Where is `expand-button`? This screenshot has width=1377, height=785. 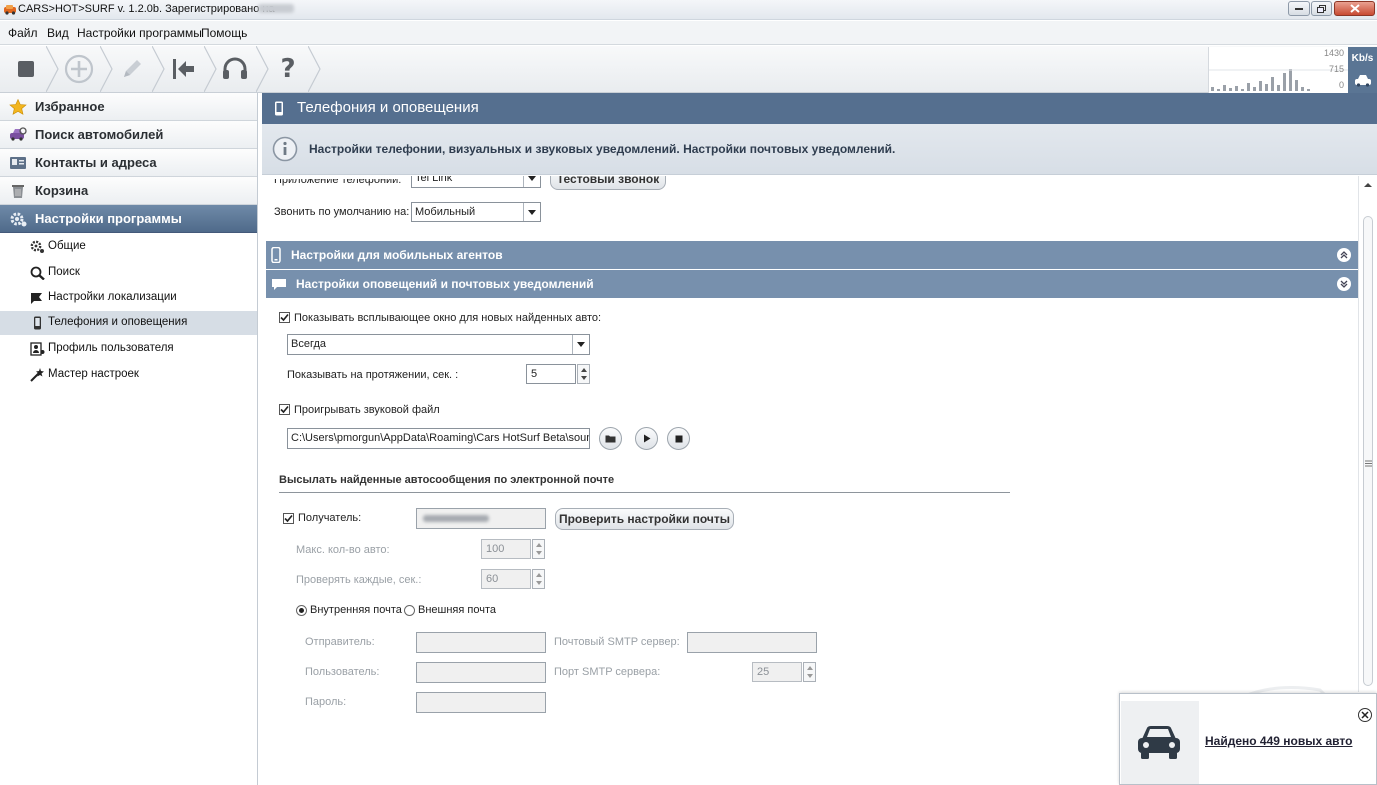 expand-button is located at coordinates (1344, 255).